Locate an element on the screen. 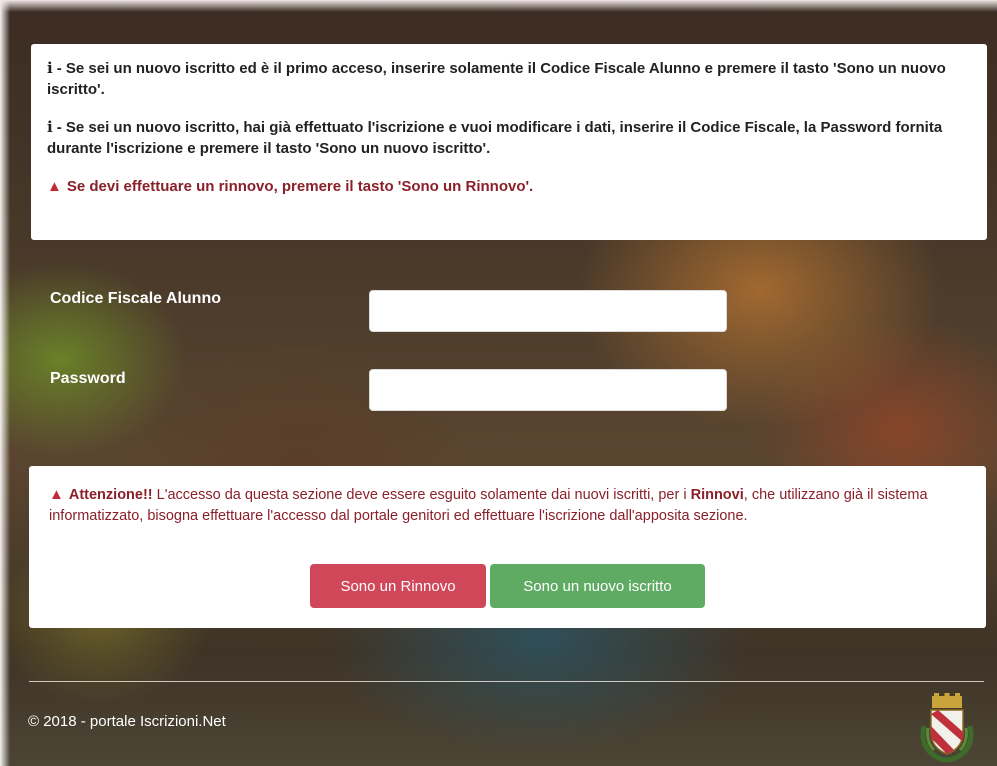 This screenshot has height=766, width=997. action-buttons: Sono un Rinnovo Sono un nuovo iscritto is located at coordinates (507, 586).